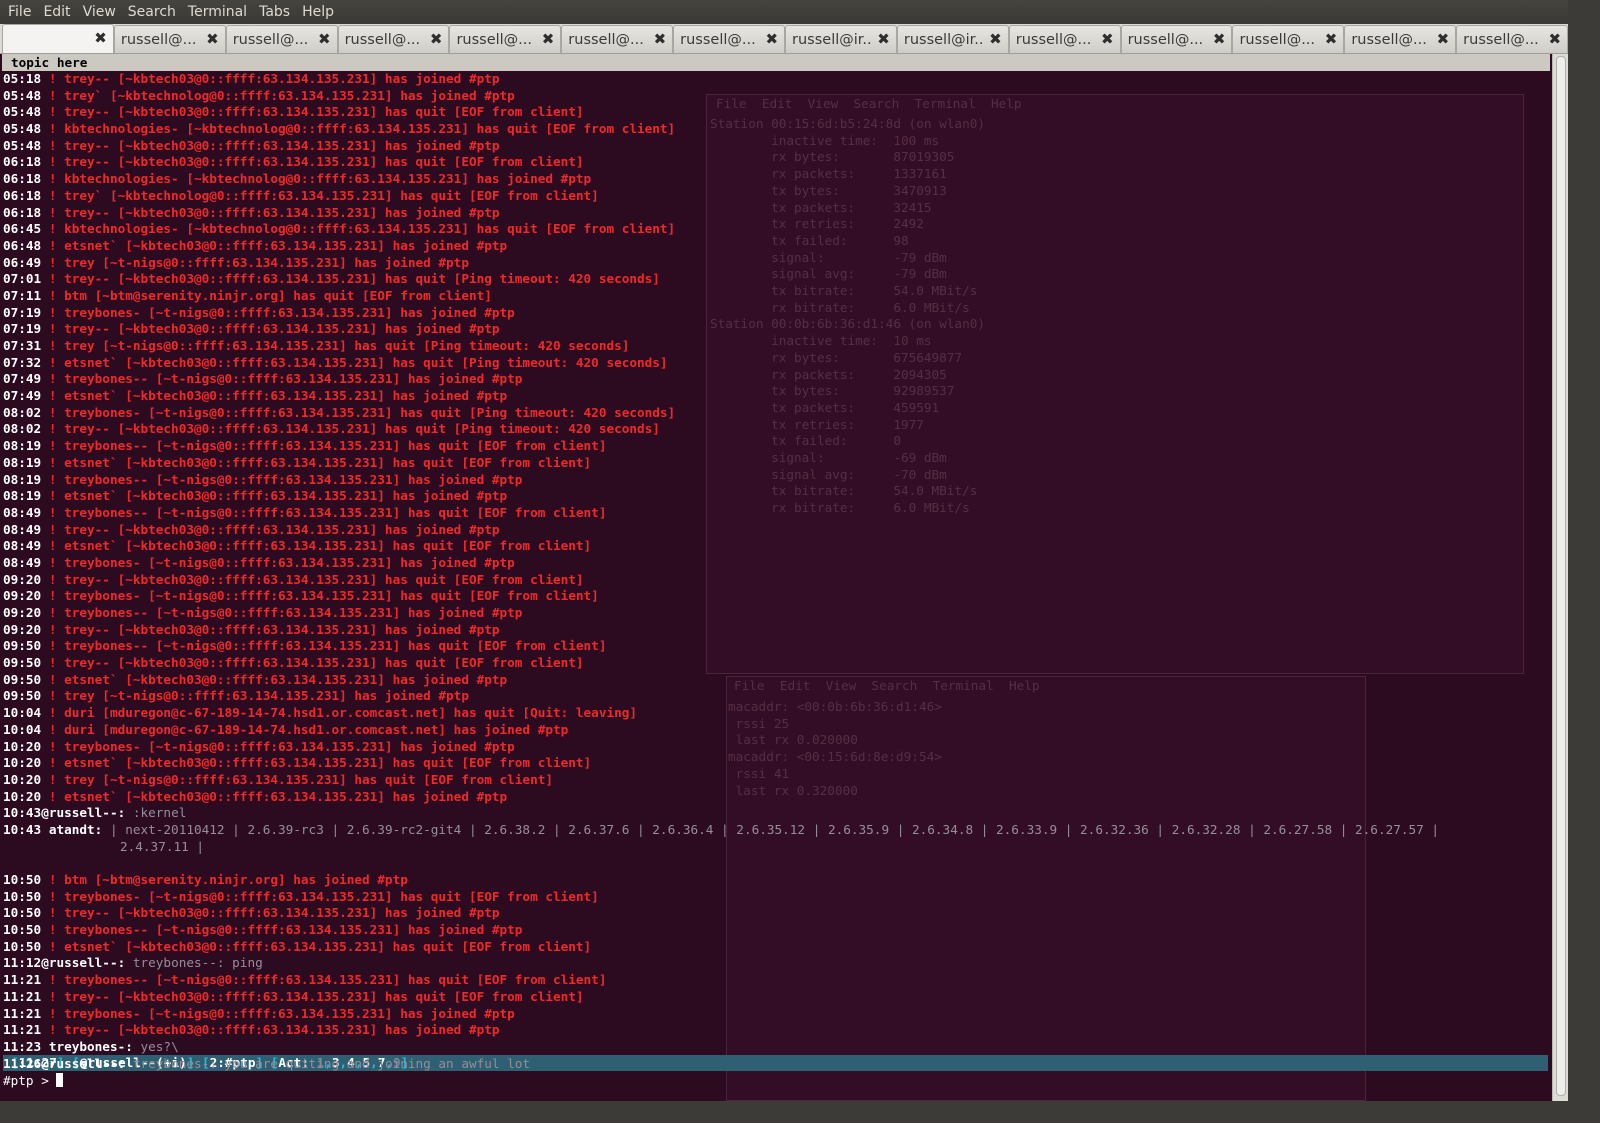 The width and height of the screenshot is (1600, 1123). I want to click on timestamp: 10:20, so click(22, 779).